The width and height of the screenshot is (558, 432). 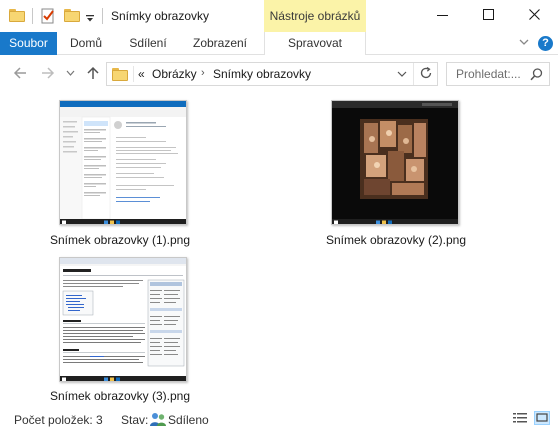 I want to click on address-folder-icon, so click(x=120, y=74).